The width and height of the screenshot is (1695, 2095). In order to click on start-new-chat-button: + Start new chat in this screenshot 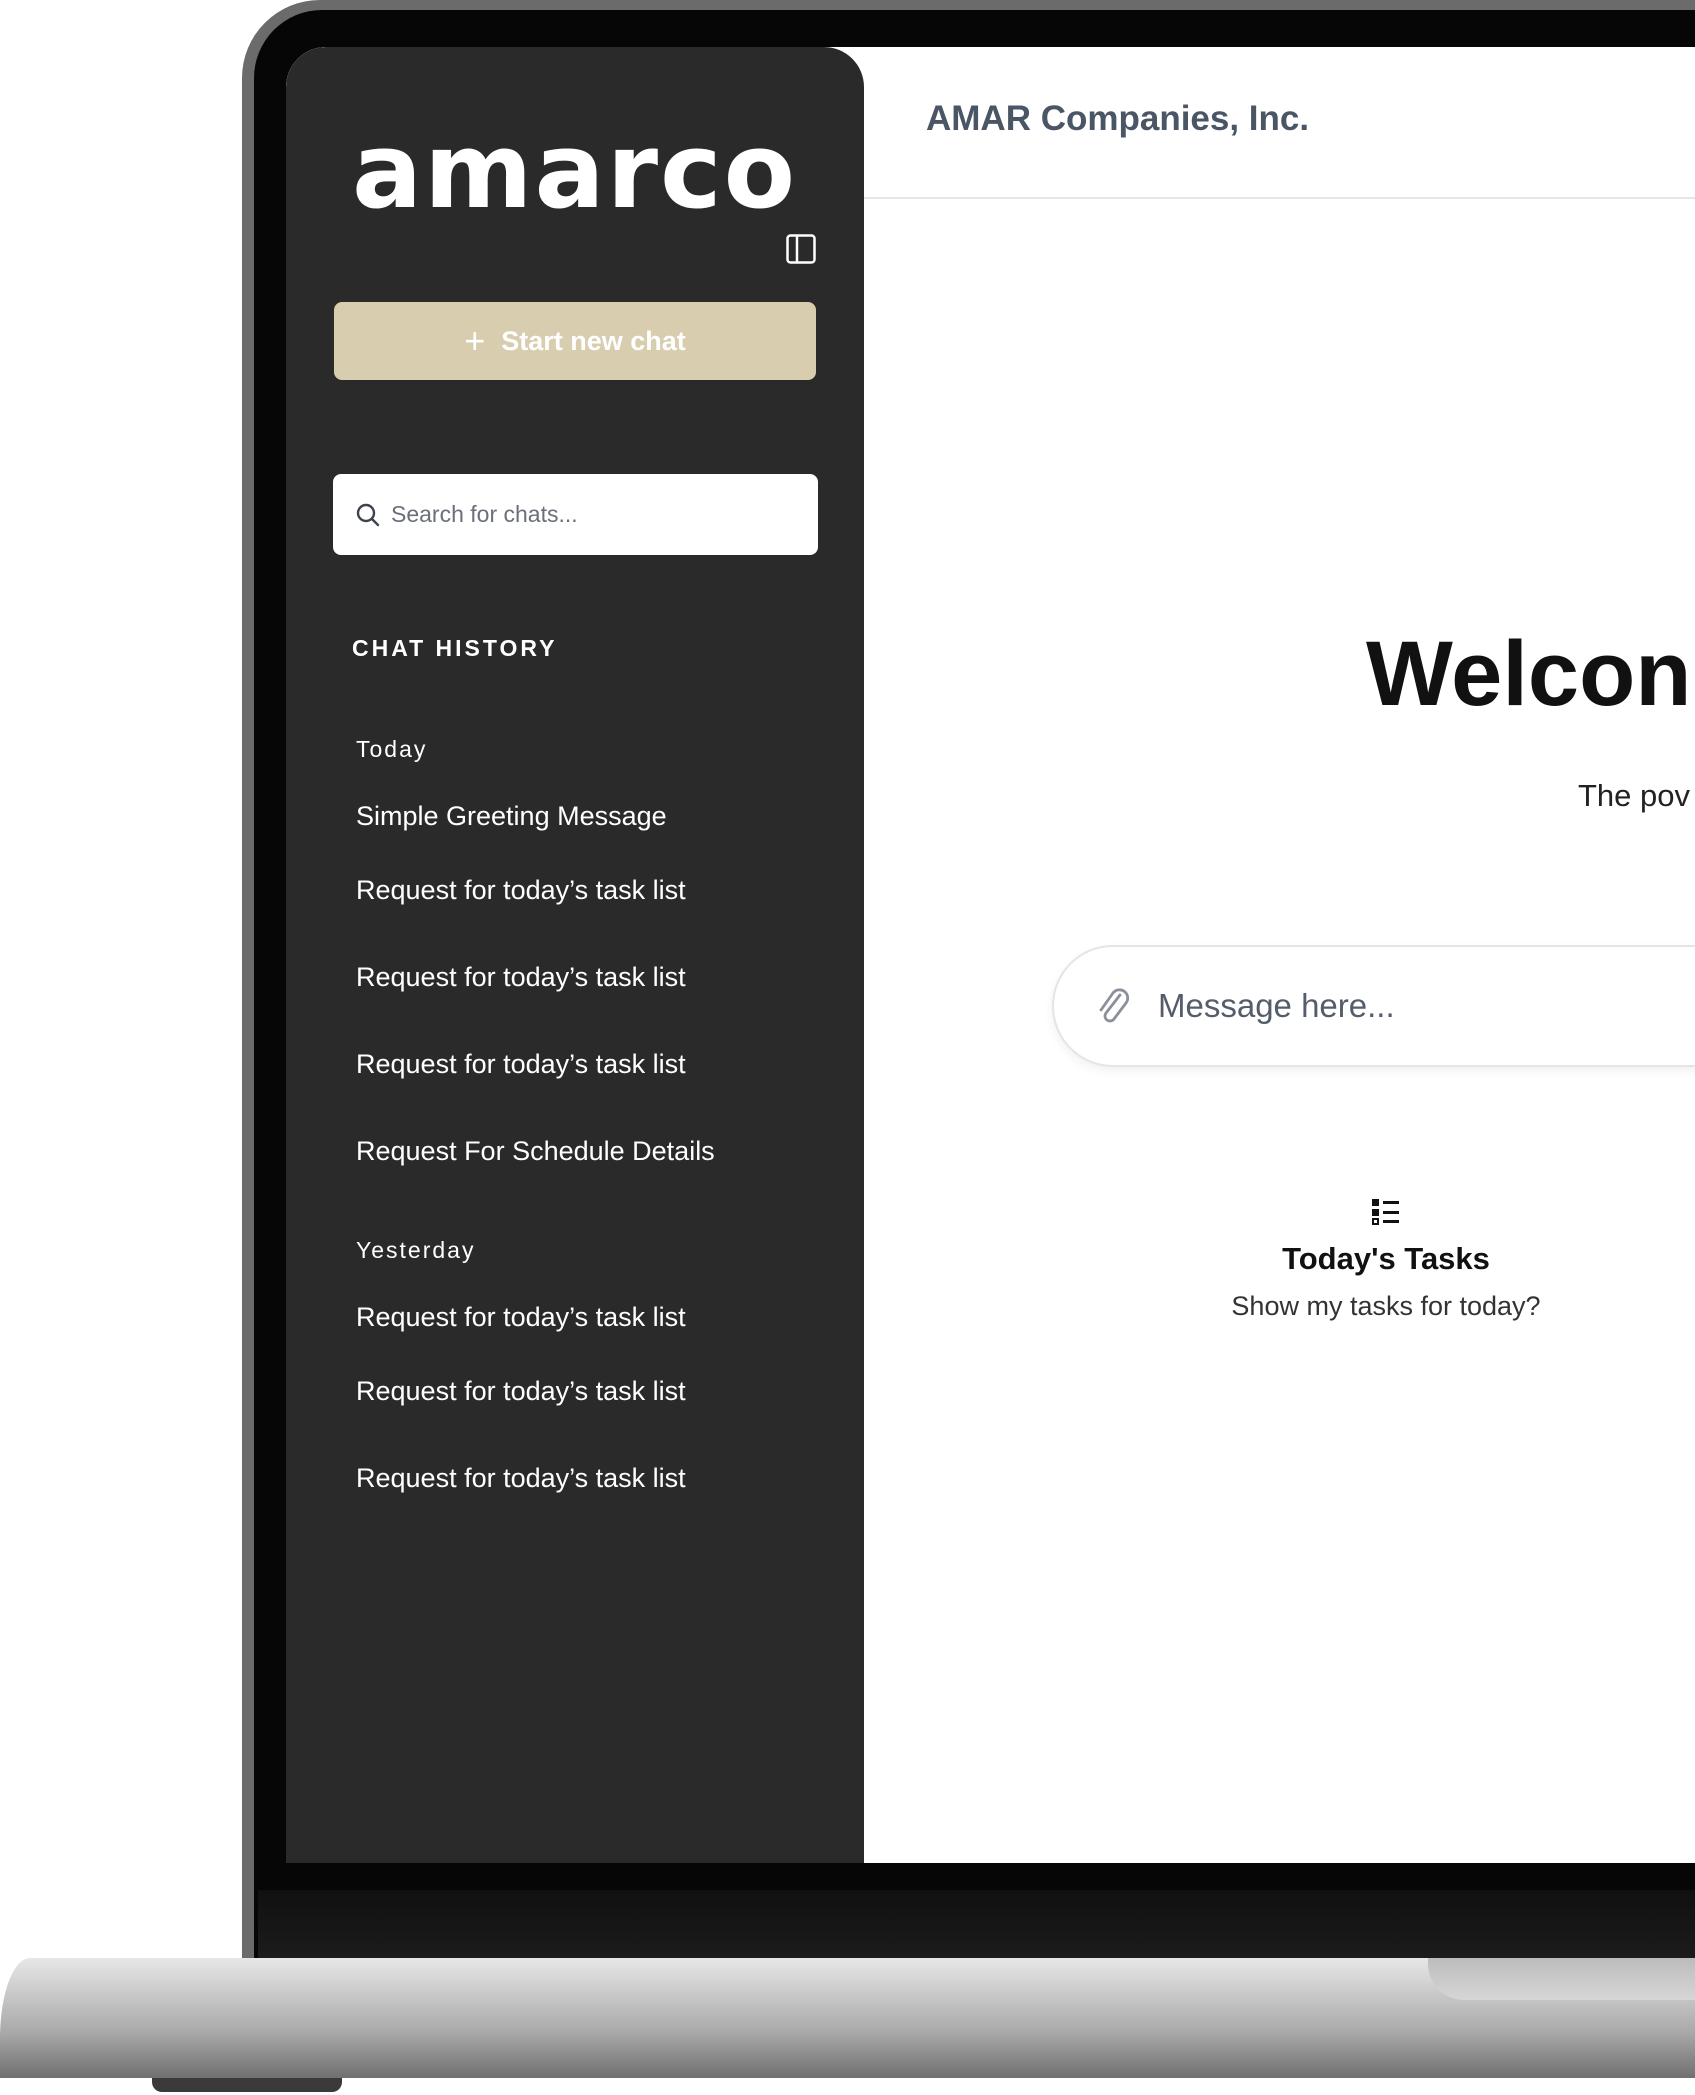, I will do `click(575, 341)`.